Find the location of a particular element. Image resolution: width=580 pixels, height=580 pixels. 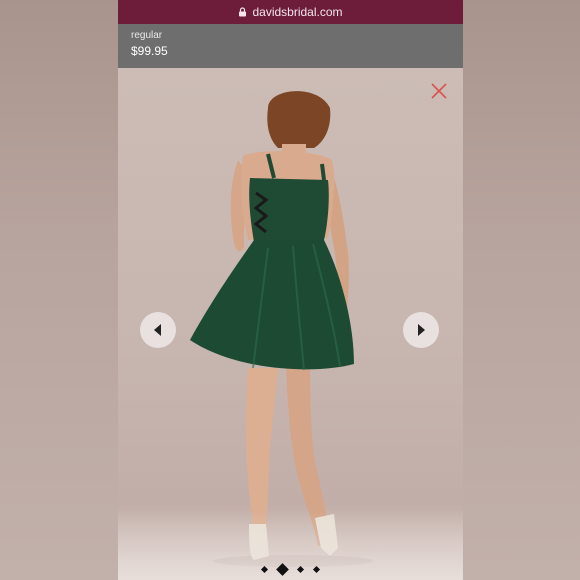

close-icon is located at coordinates (439, 91).